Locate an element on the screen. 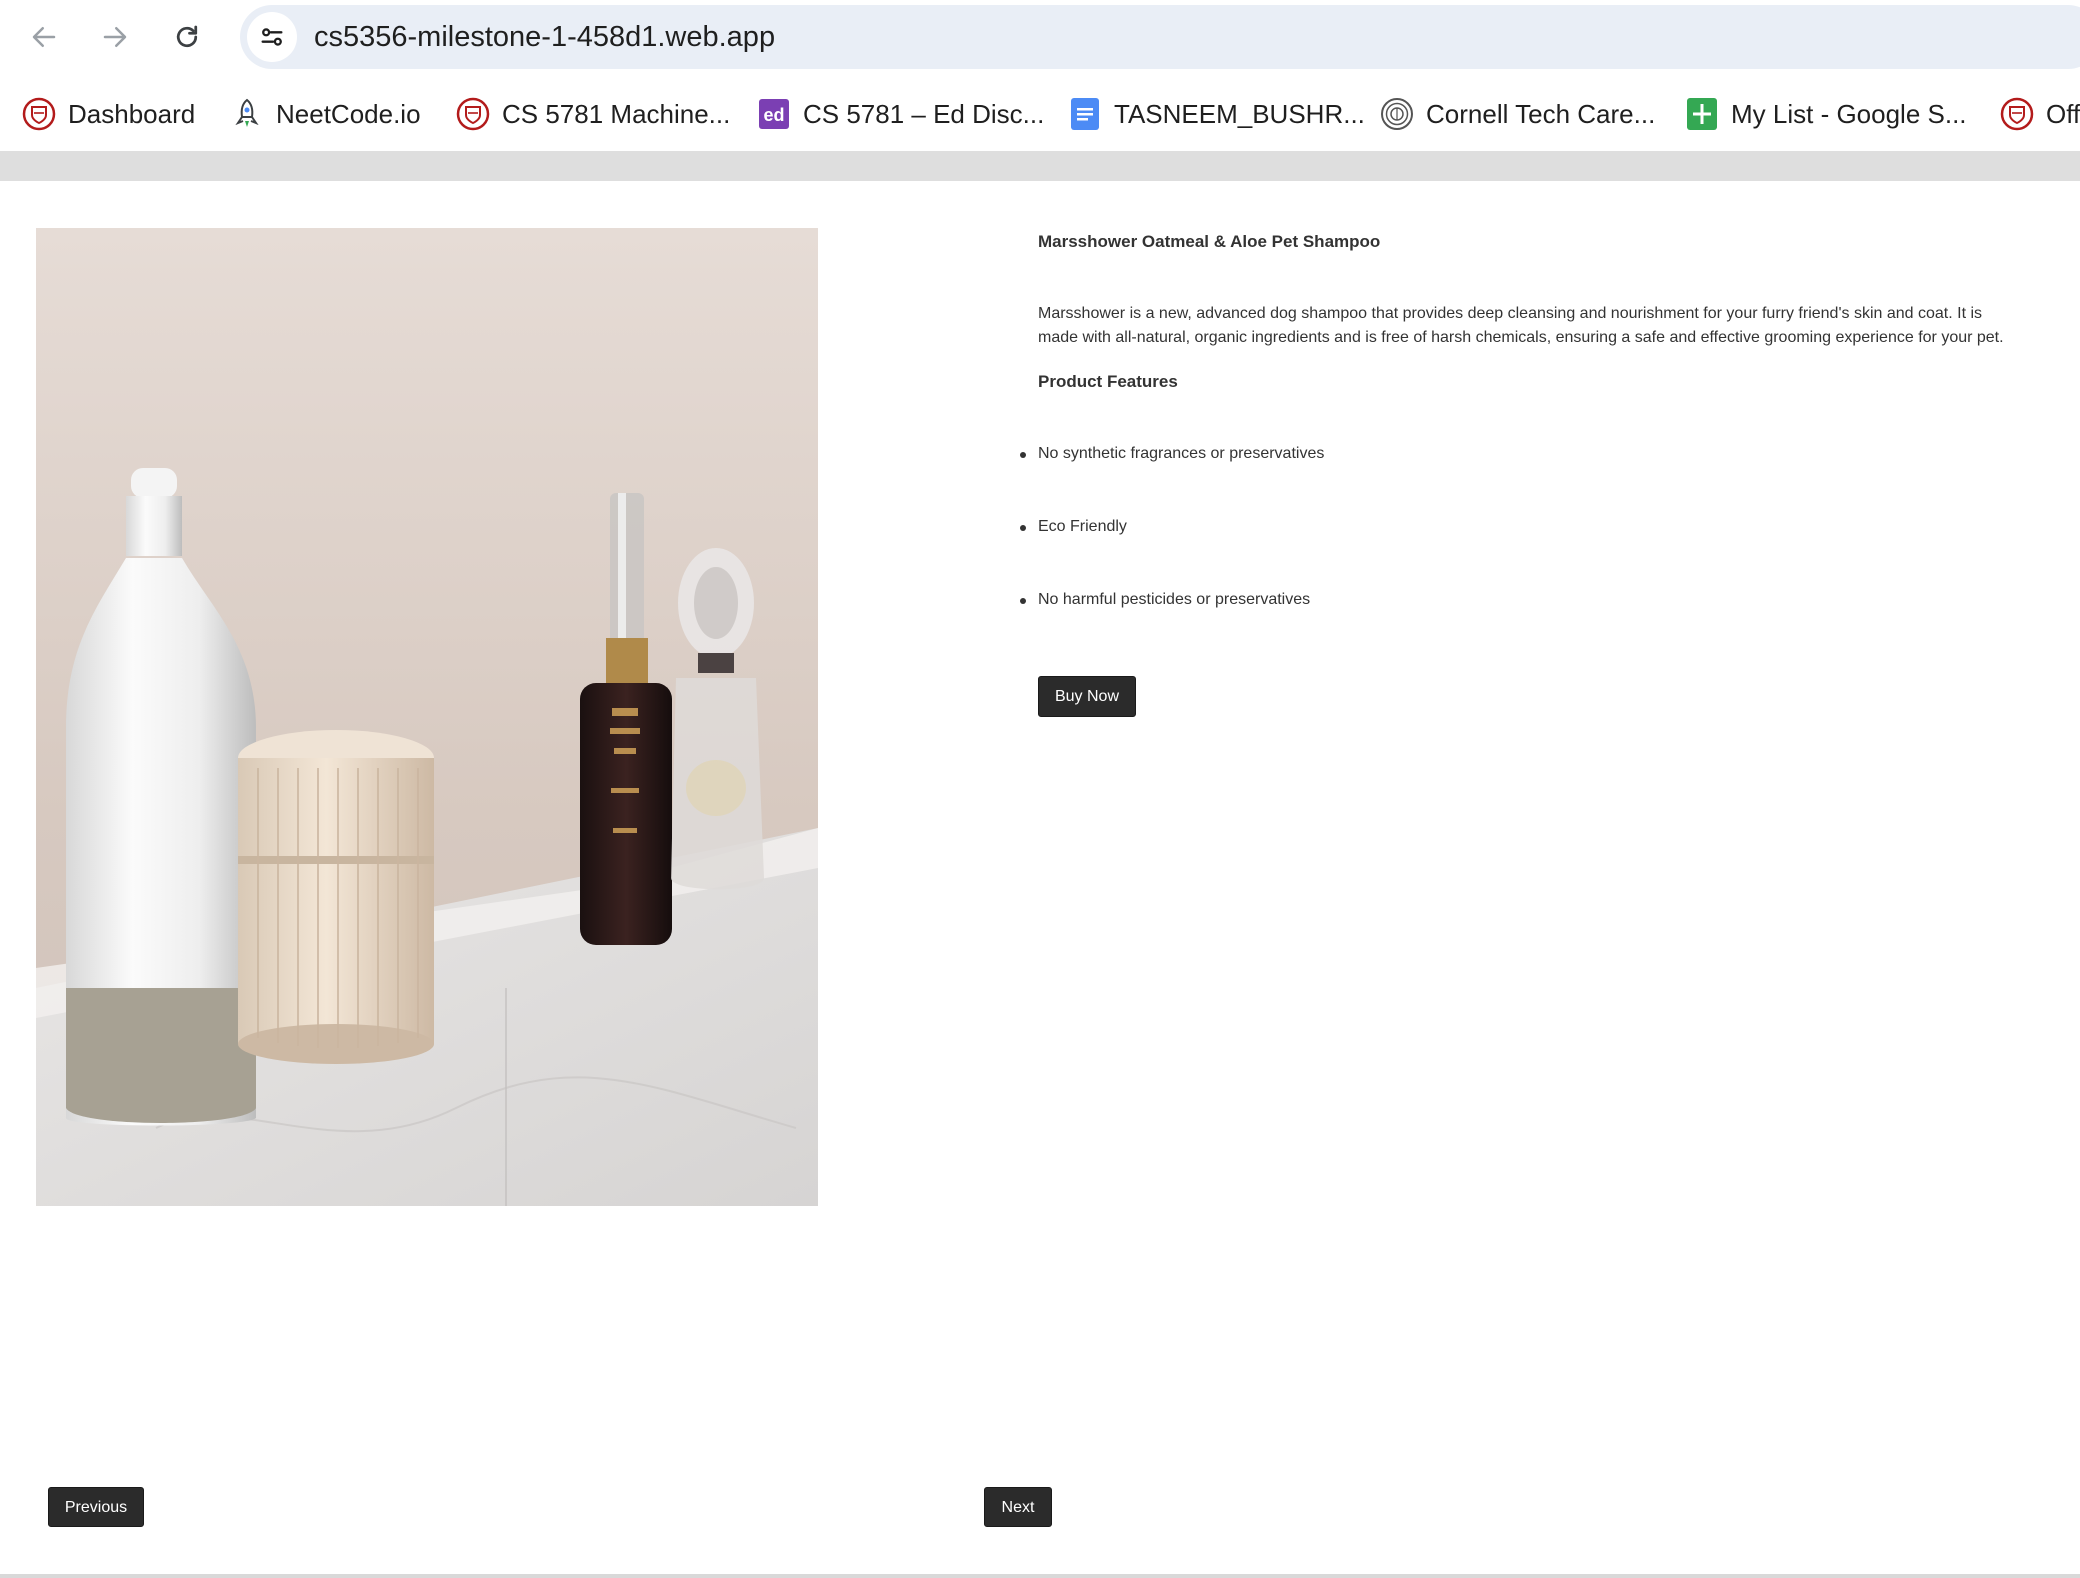 The height and width of the screenshot is (1578, 2080). page-bottom-border is located at coordinates (1040, 1576).